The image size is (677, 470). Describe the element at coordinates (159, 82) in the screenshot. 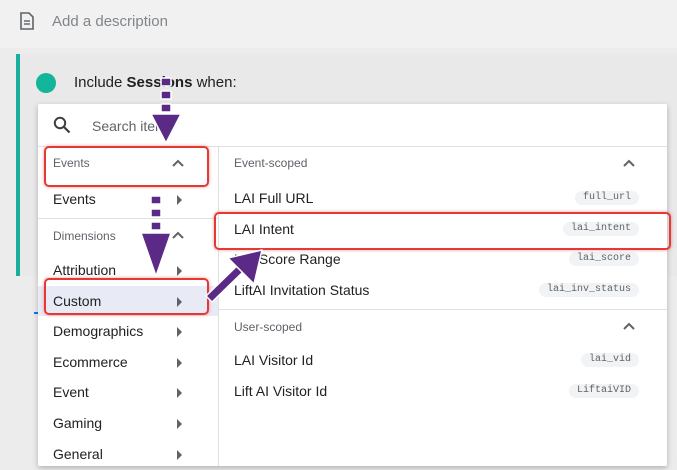

I see `condition-scope: Sessions` at that location.